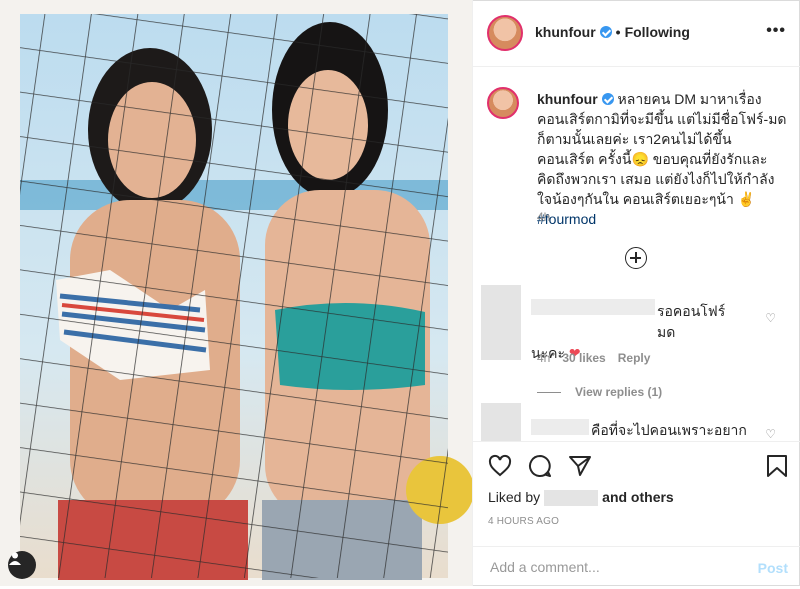  I want to click on load-more-comments-icon, so click(636, 258).